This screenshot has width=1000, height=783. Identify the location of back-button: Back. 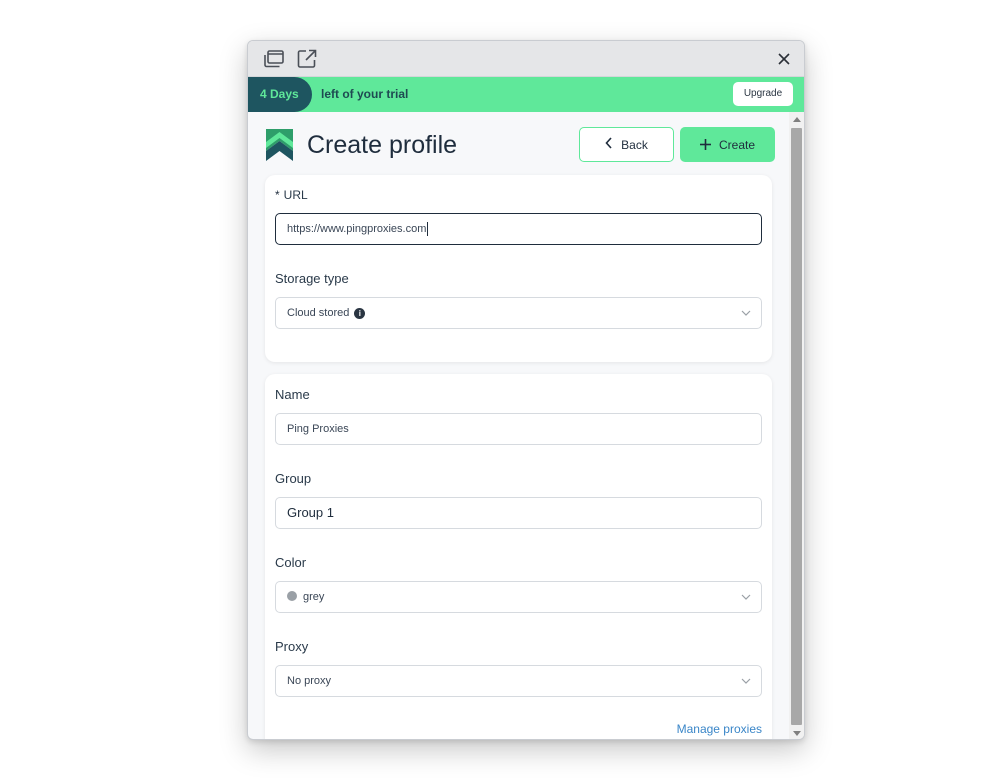
(626, 144).